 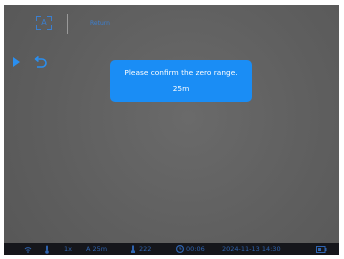 I want to click on zoom-level: 1x, so click(x=68, y=249).